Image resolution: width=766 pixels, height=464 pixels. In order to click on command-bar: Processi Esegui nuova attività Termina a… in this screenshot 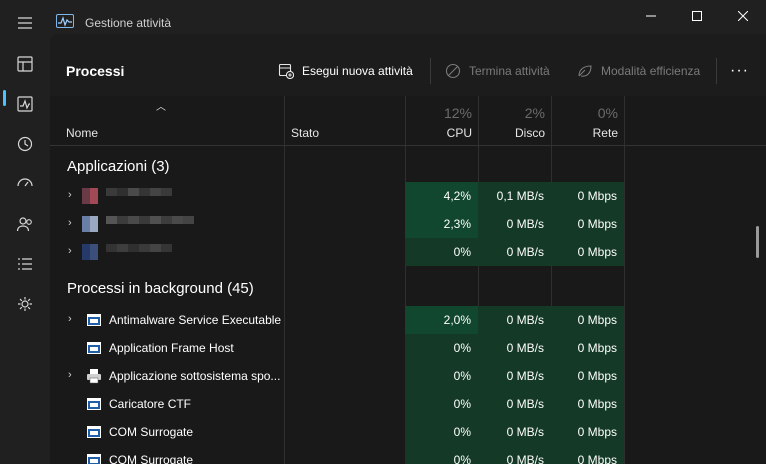, I will do `click(408, 65)`.